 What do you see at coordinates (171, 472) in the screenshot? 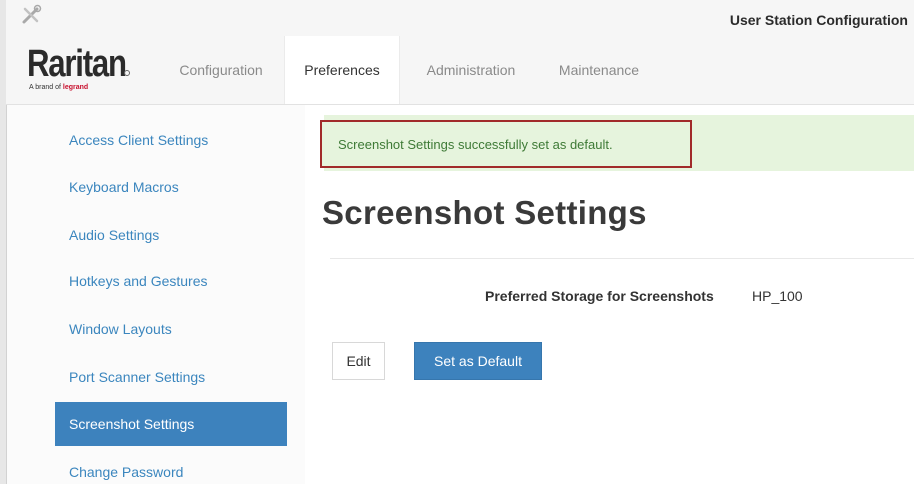
I see `sidebar-item-change-password: Change Password` at bounding box center [171, 472].